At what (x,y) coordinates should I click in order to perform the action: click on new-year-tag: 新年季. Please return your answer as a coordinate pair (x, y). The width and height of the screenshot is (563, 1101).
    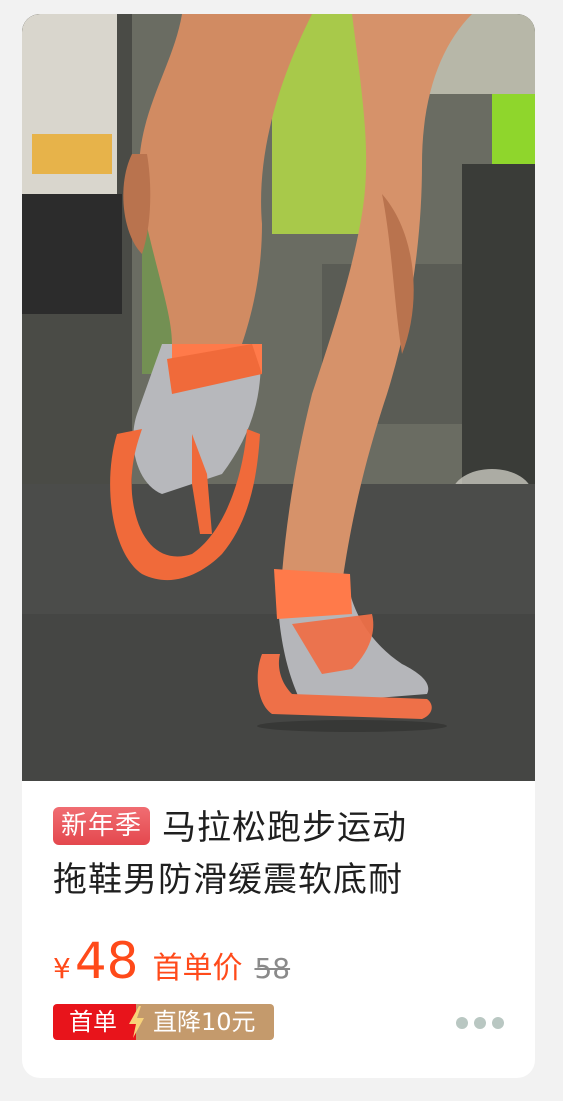
    Looking at the image, I should click on (102, 826).